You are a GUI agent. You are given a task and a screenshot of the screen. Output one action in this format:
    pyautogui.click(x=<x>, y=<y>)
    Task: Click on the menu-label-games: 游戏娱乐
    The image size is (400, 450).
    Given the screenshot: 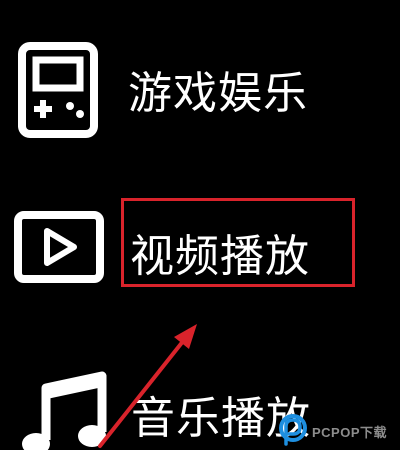 What is the action you would take?
    pyautogui.click(x=218, y=93)
    